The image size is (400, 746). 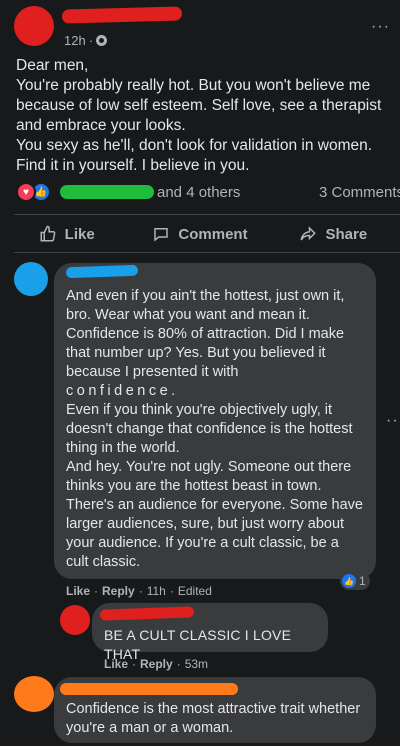 I want to click on like-reaction-icon: 👍, so click(x=349, y=581).